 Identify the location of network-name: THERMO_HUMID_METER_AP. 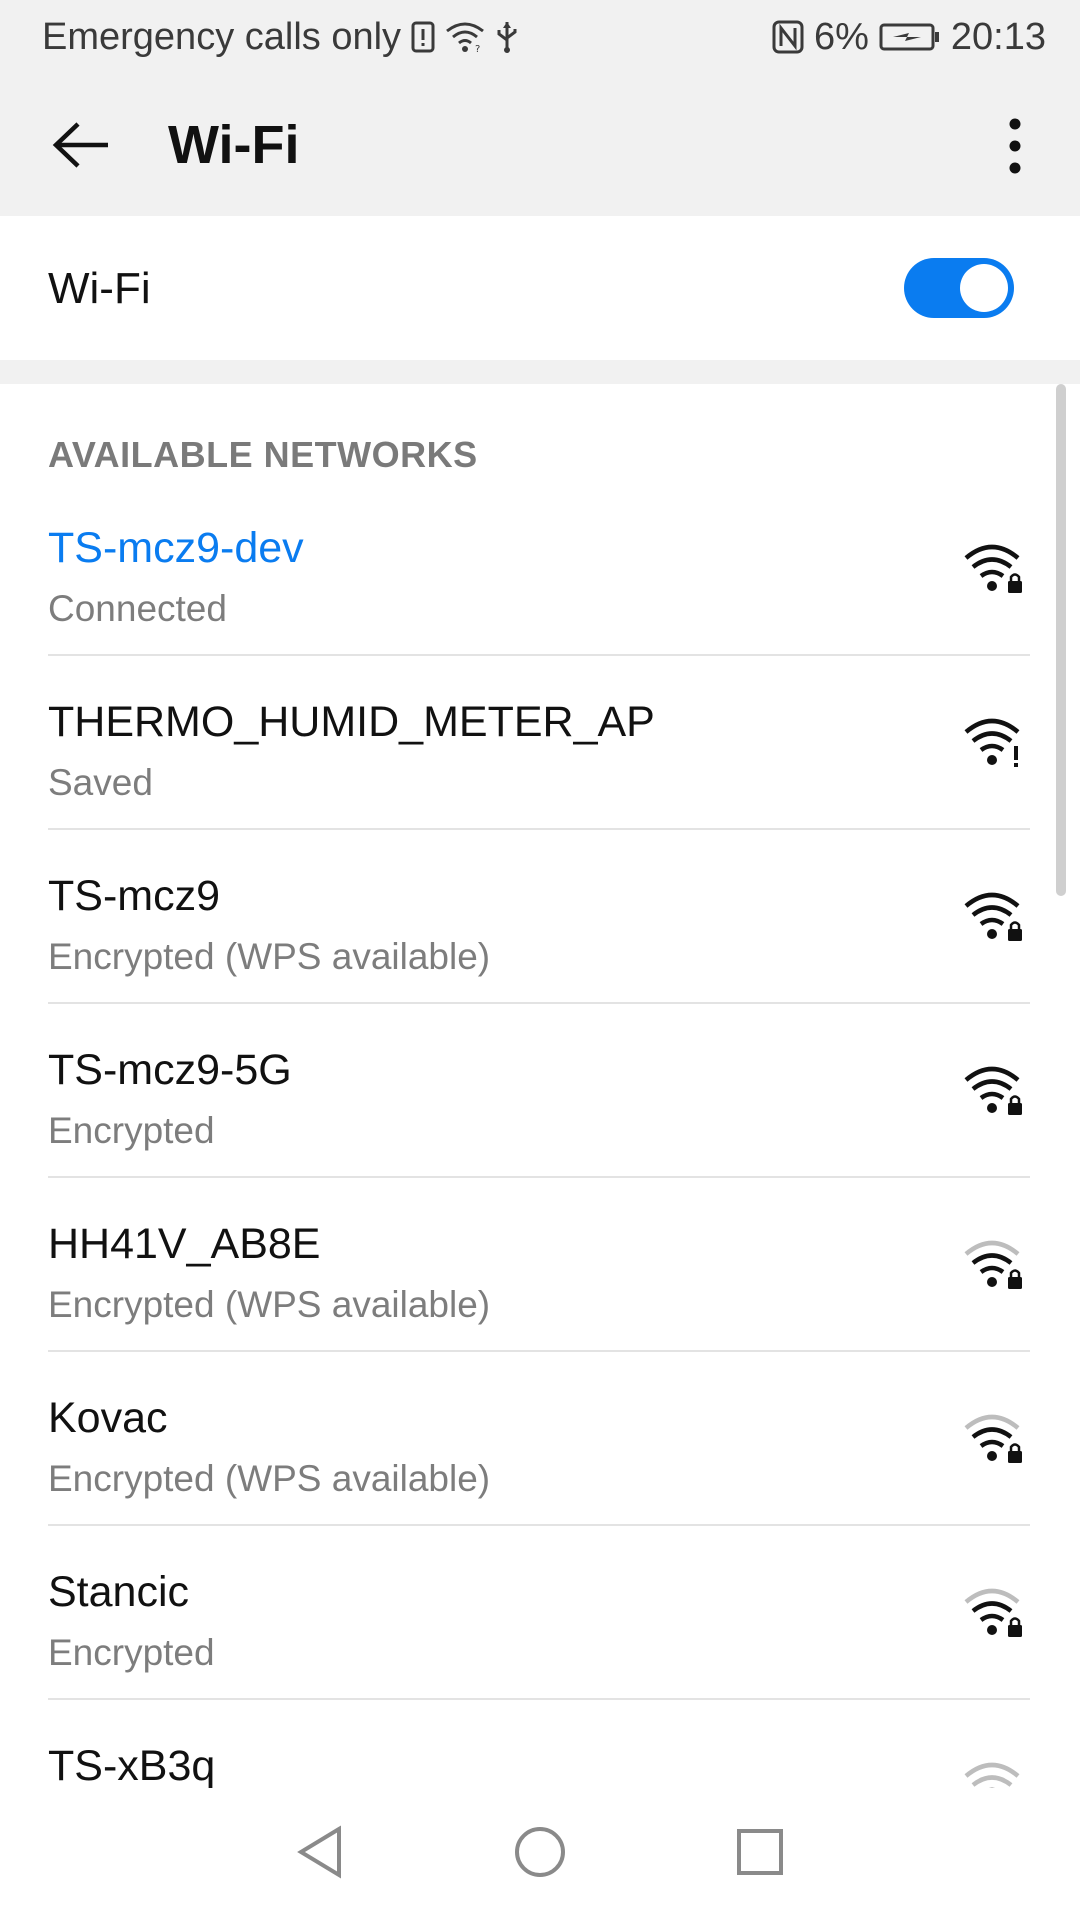
(351, 722).